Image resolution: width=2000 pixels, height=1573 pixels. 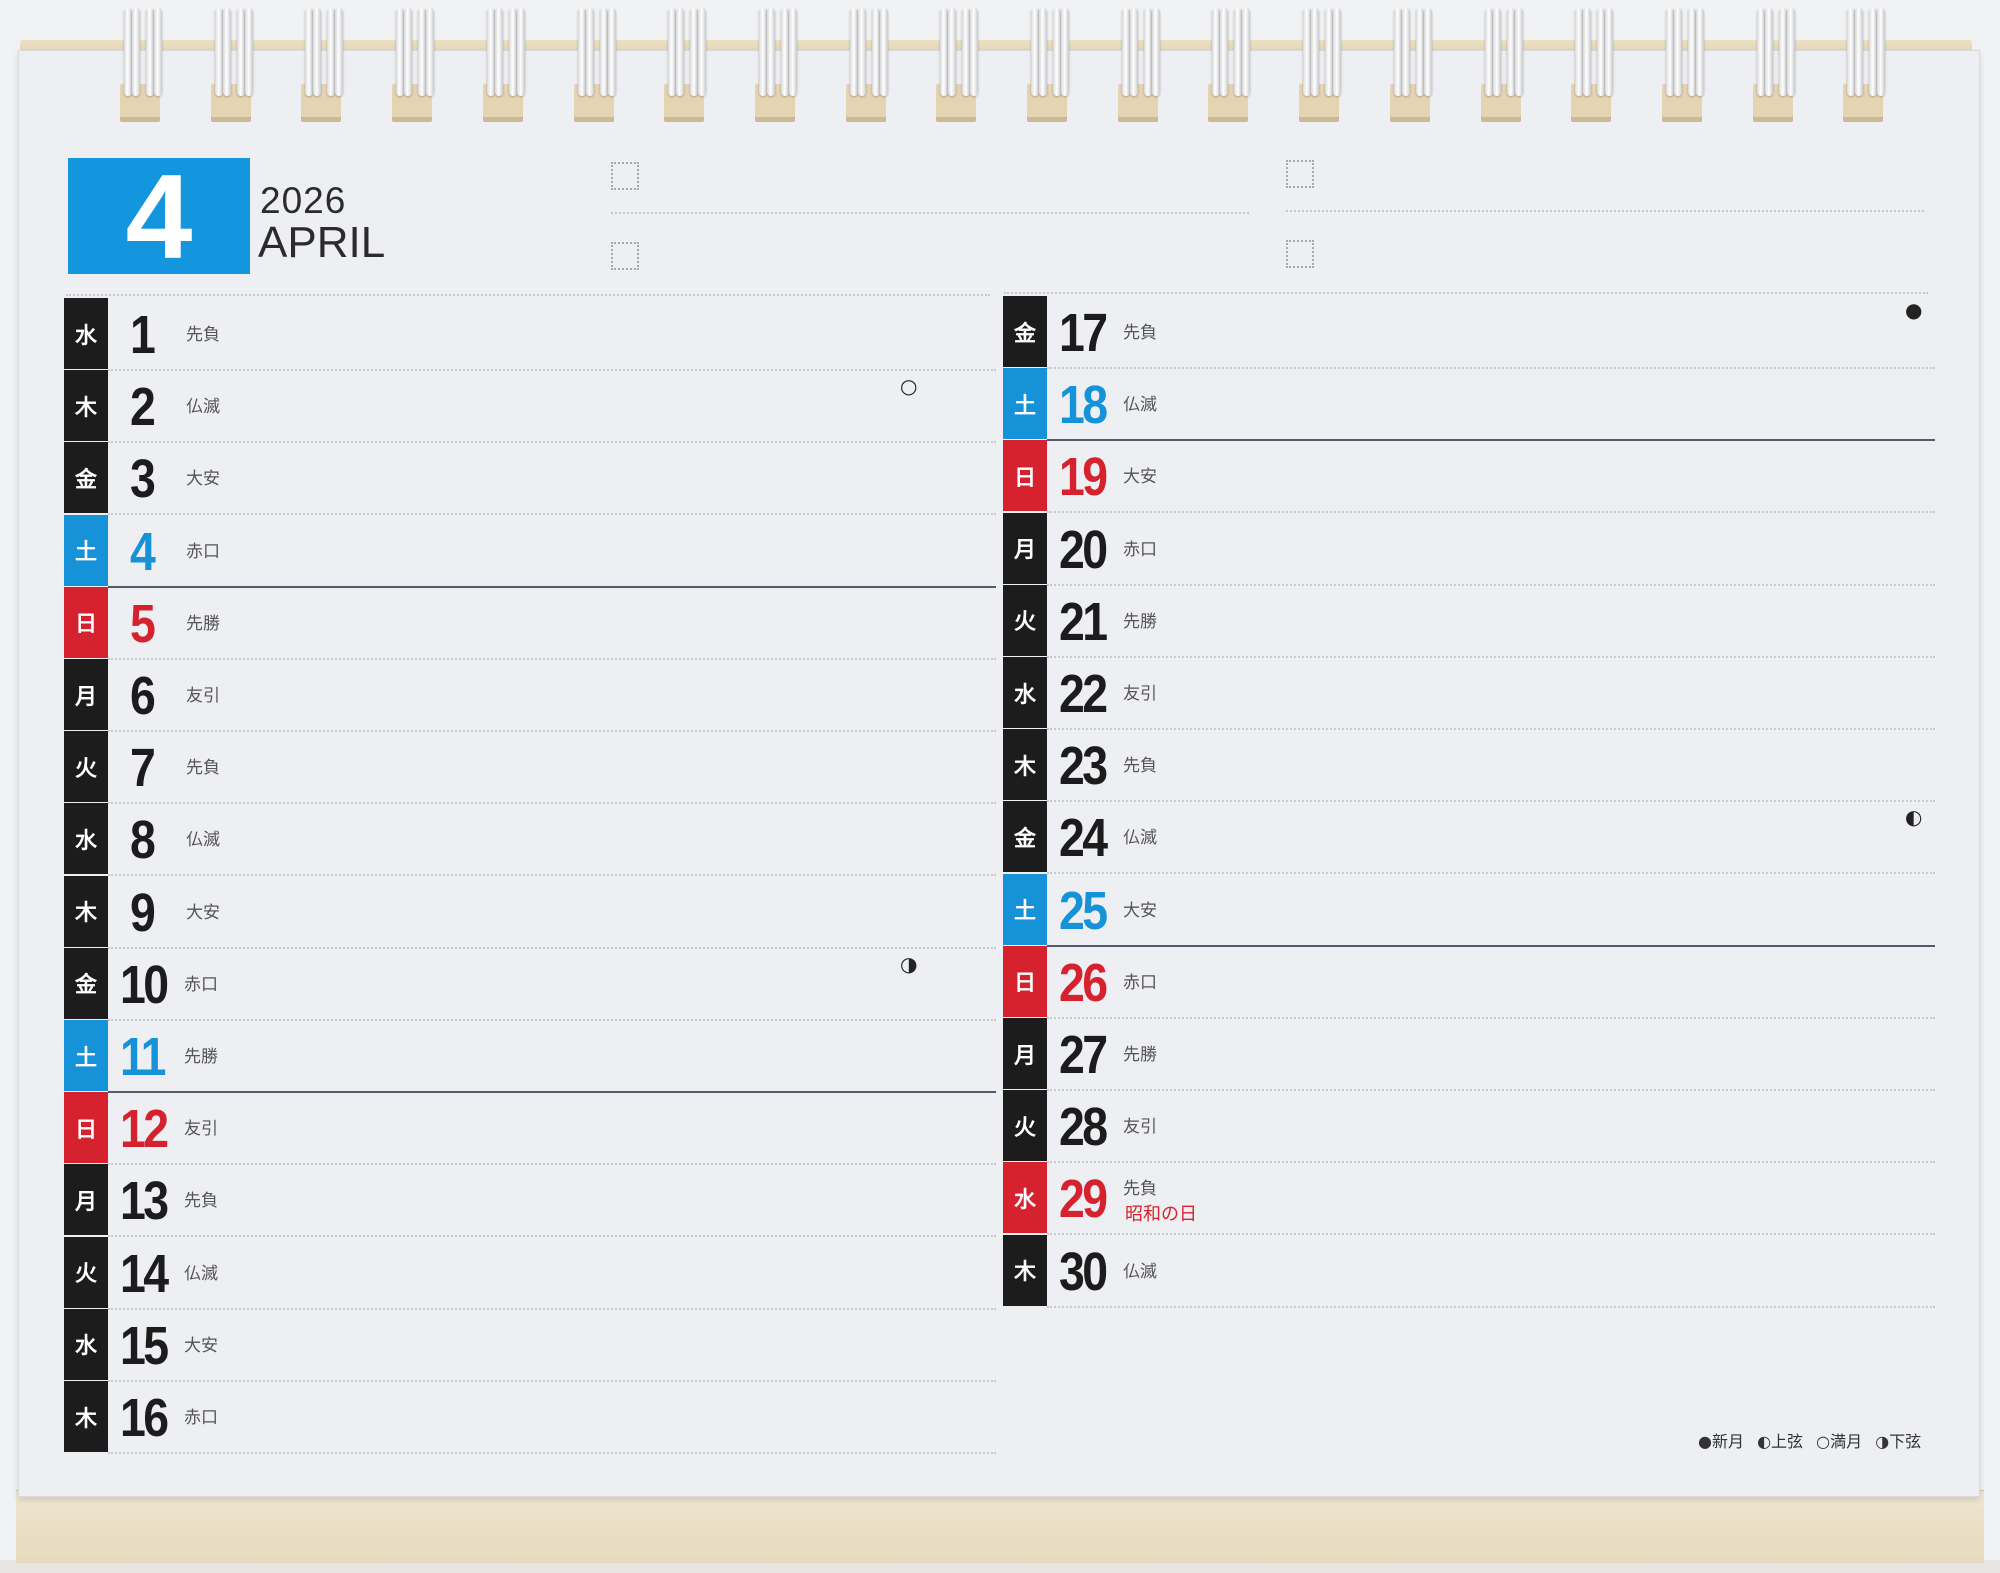 What do you see at coordinates (550, 1056) in the screenshot?
I see `day-row: 土 11 先勝` at bounding box center [550, 1056].